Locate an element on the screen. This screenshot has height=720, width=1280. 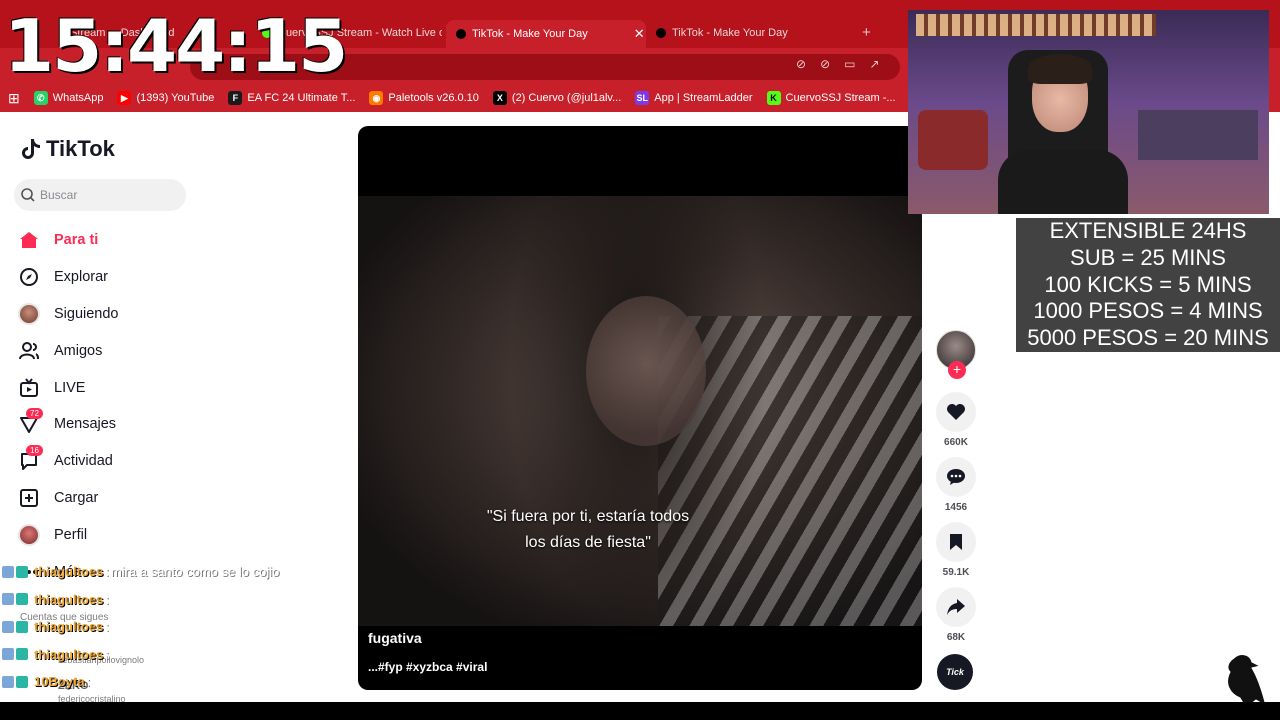
comment-action: 1456 is located at coordinates (956, 489).